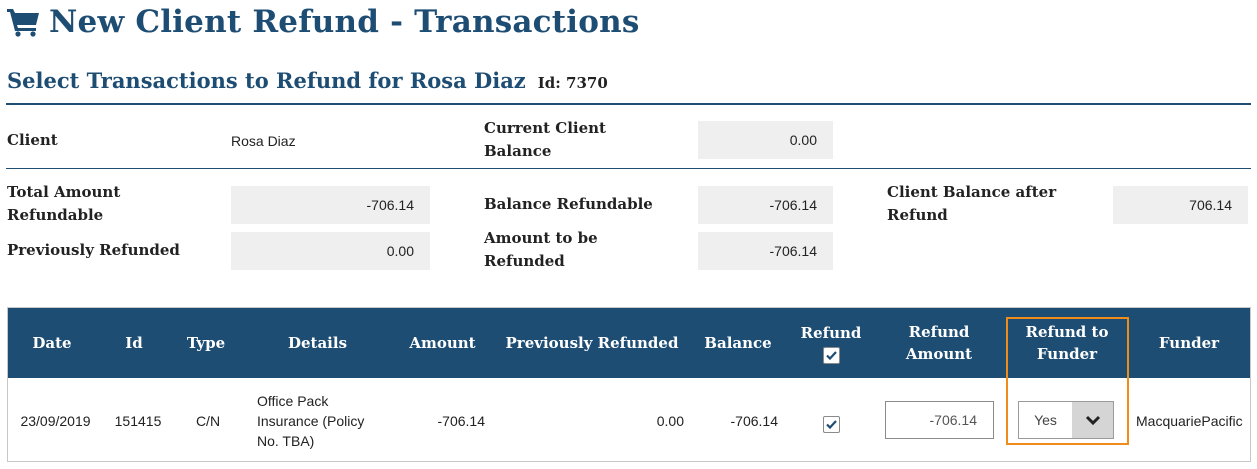 The image size is (1257, 469). What do you see at coordinates (330, 205) in the screenshot?
I see `total-refundable-field: -706.14` at bounding box center [330, 205].